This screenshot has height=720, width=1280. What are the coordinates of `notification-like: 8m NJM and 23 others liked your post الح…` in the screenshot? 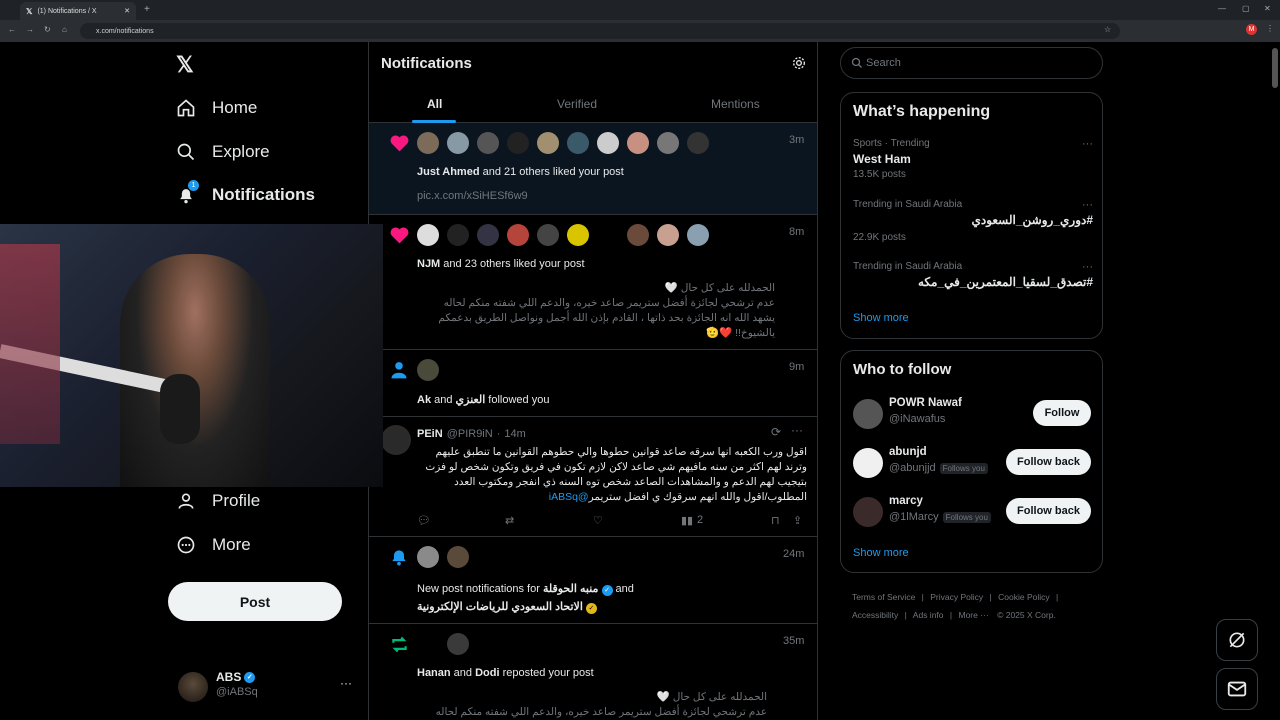 It's located at (593, 282).